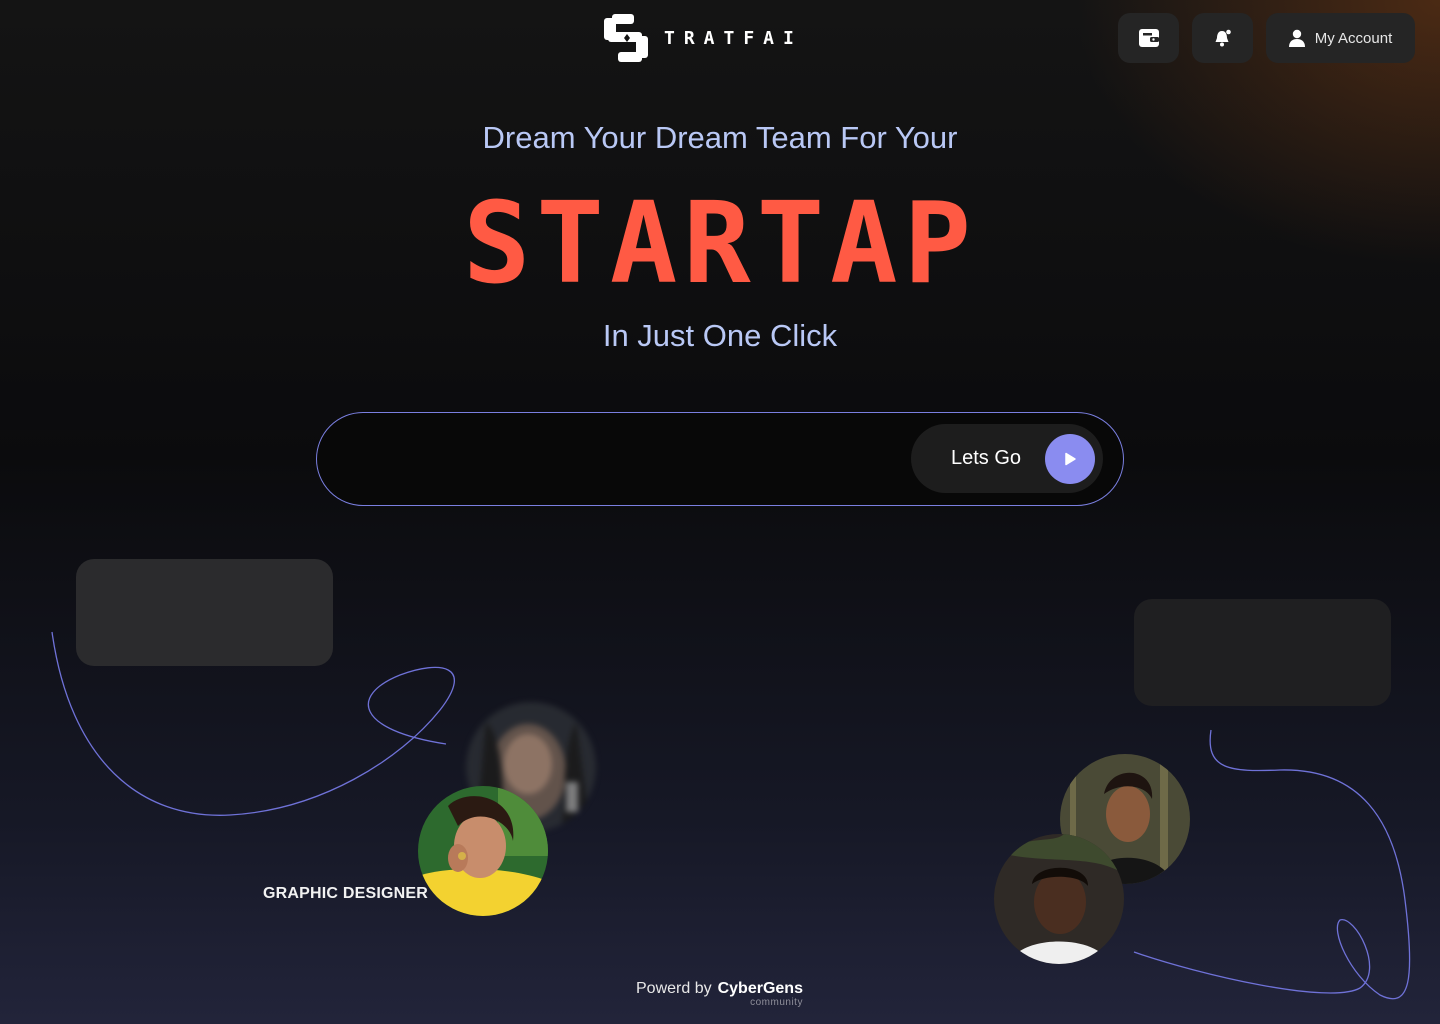 The height and width of the screenshot is (1024, 1440). I want to click on footer-brand-link: CyberGens community, so click(760, 994).